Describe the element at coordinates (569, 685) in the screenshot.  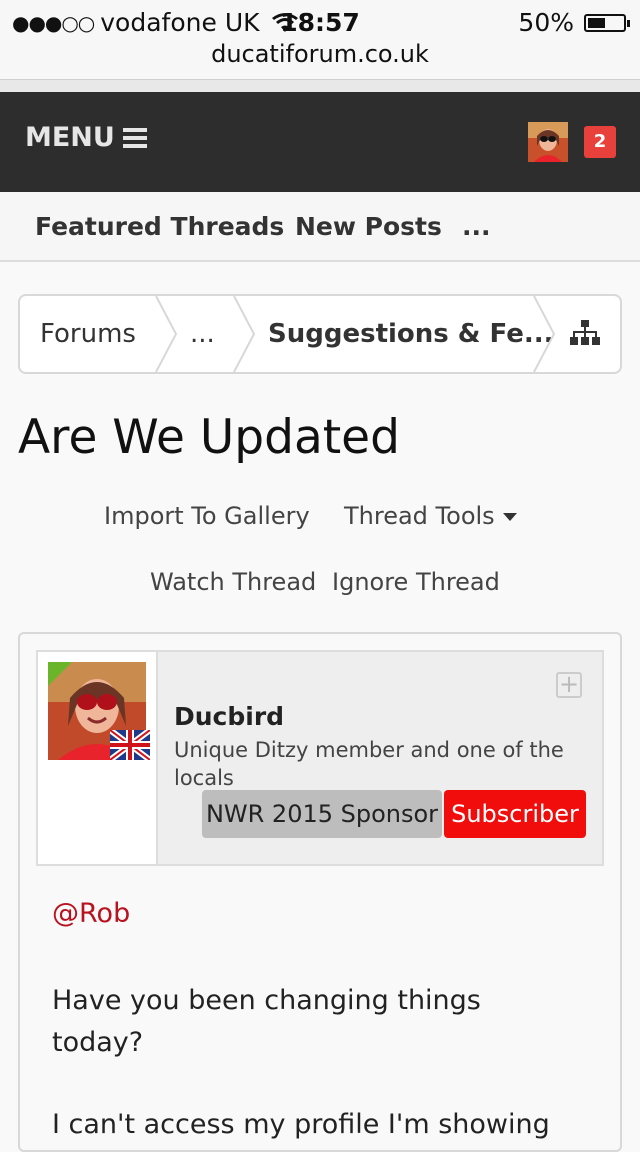
I see `expand-plus-icon: +` at that location.